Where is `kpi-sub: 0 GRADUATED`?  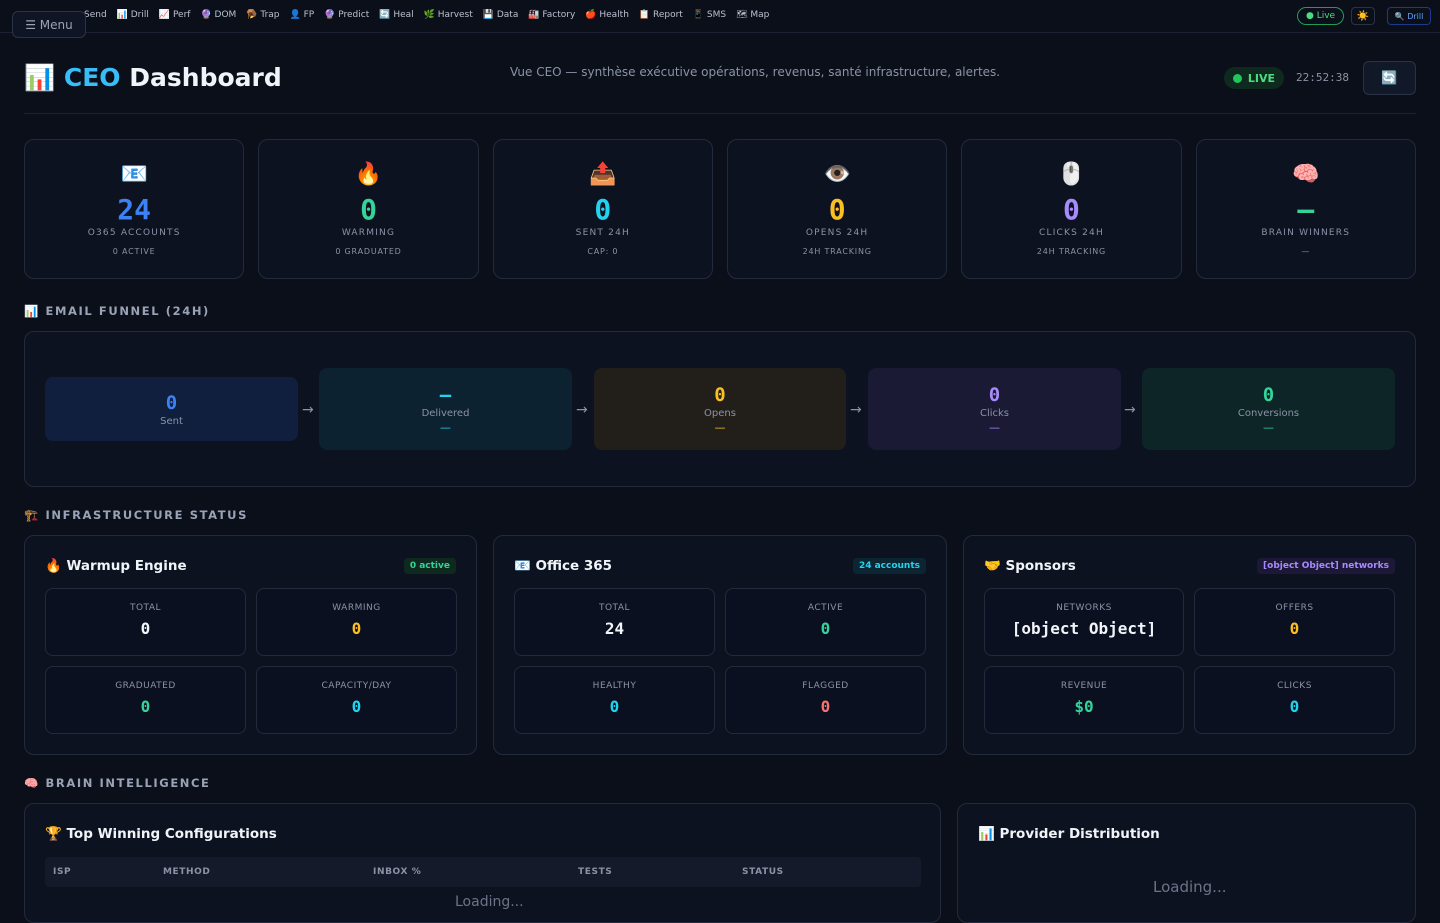 kpi-sub: 0 GRADUATED is located at coordinates (368, 251).